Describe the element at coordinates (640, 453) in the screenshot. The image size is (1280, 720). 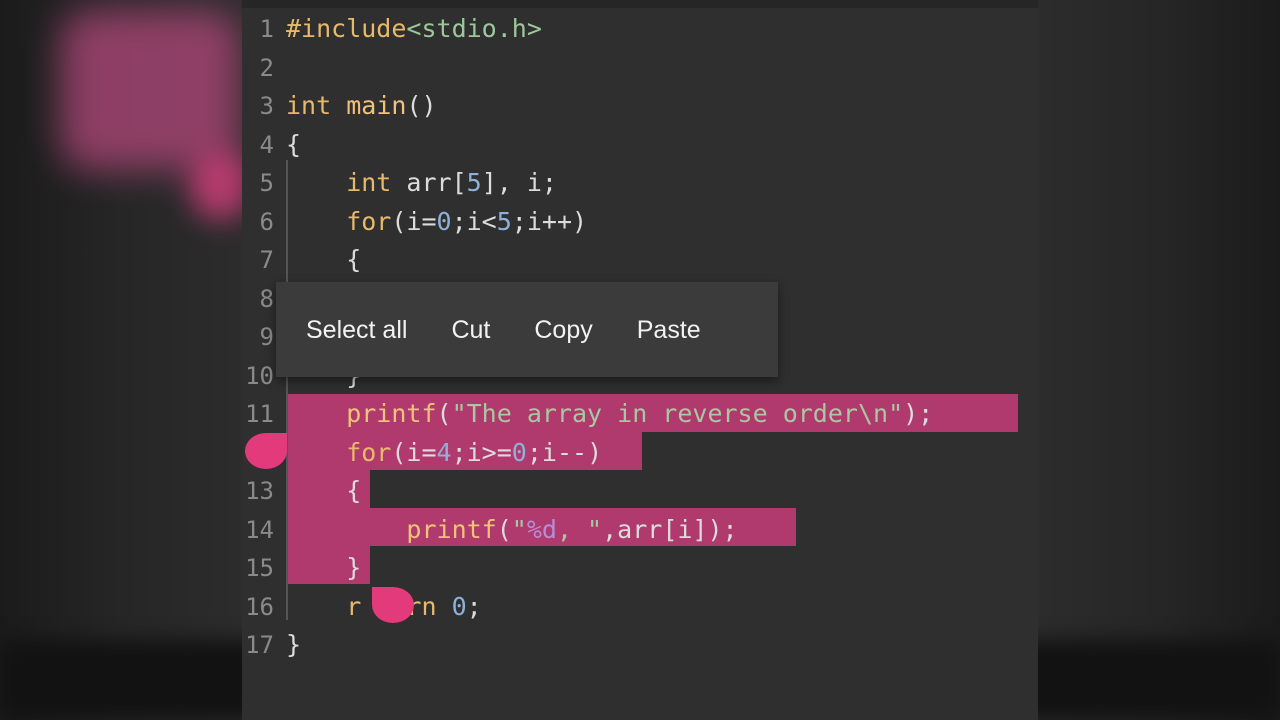
I see `code-line: 12 for(i=4;i>=0;i--)` at that location.